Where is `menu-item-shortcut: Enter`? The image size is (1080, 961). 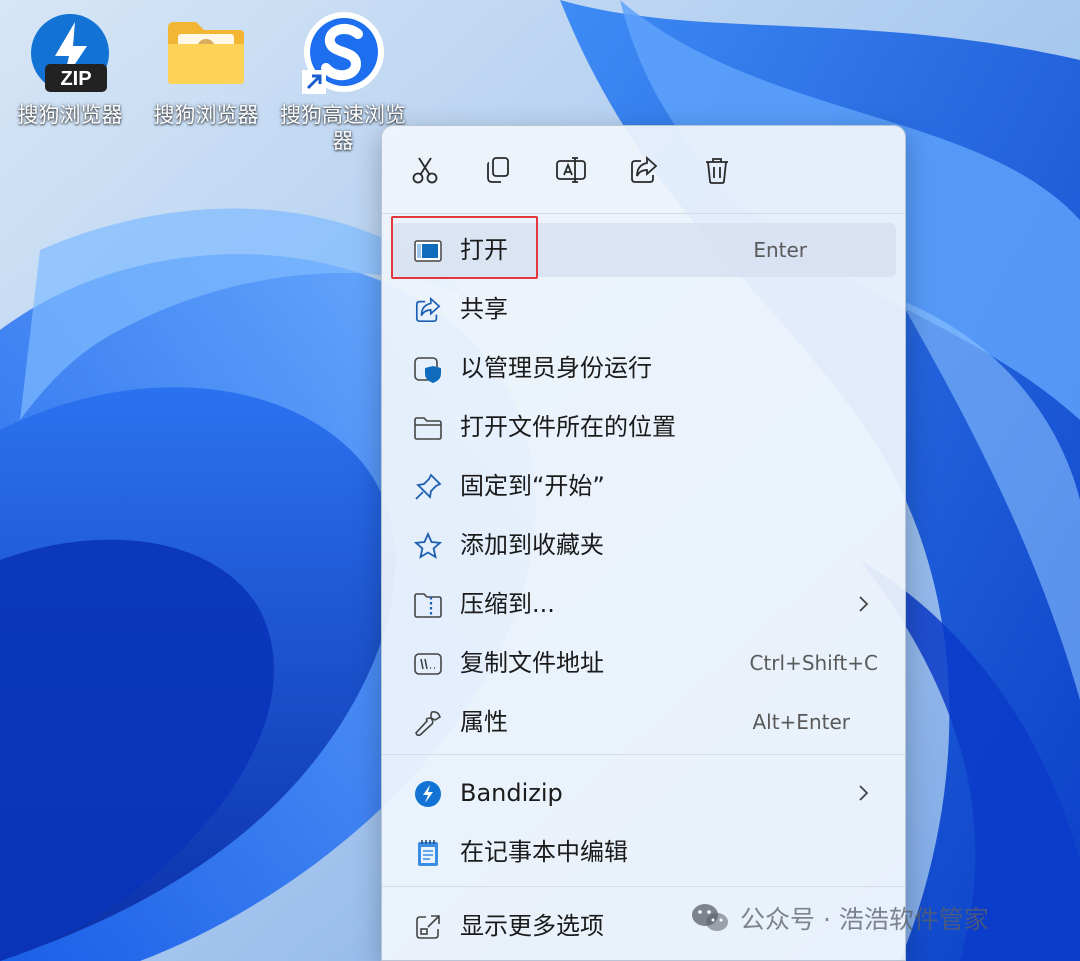 menu-item-shortcut: Enter is located at coordinates (780, 250).